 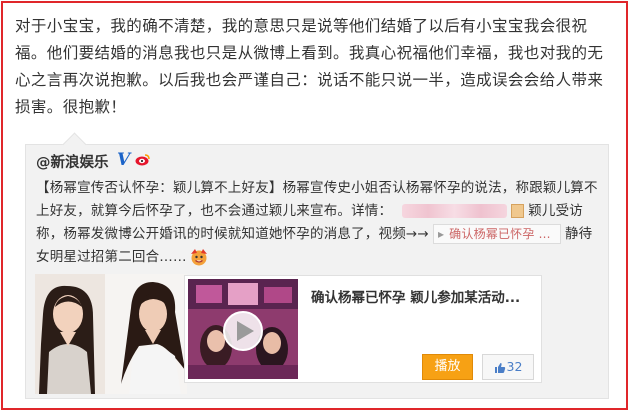 I want to click on like-button: 32, so click(x=508, y=367).